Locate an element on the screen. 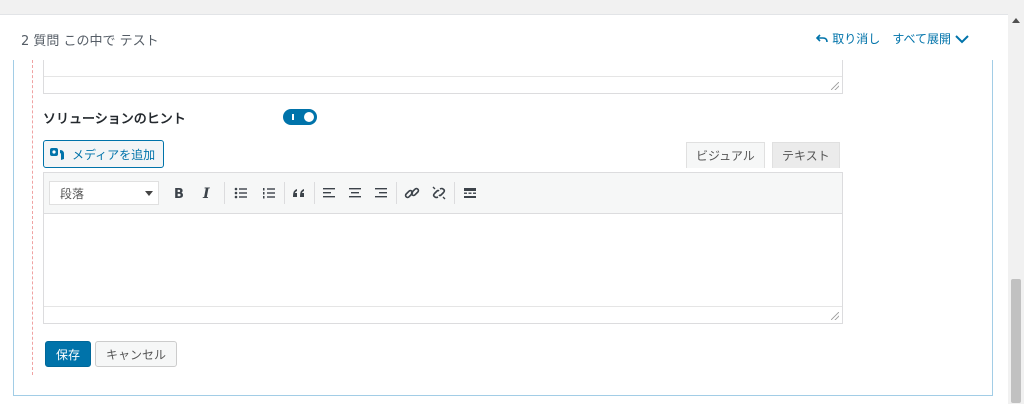 The image size is (1024, 404). toolbar-toggle-icon is located at coordinates (470, 193).